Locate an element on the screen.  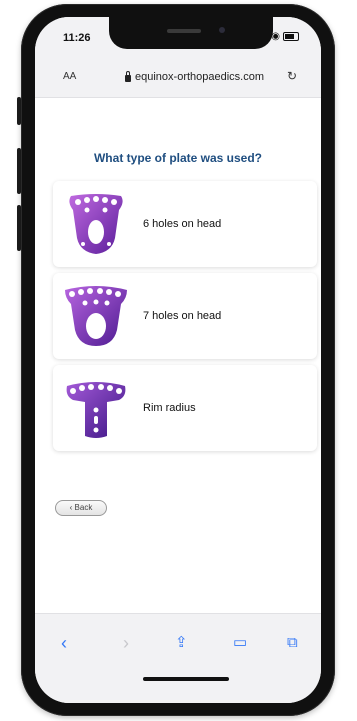
option-7-holes: 7 holes on head is located at coordinates (185, 316).